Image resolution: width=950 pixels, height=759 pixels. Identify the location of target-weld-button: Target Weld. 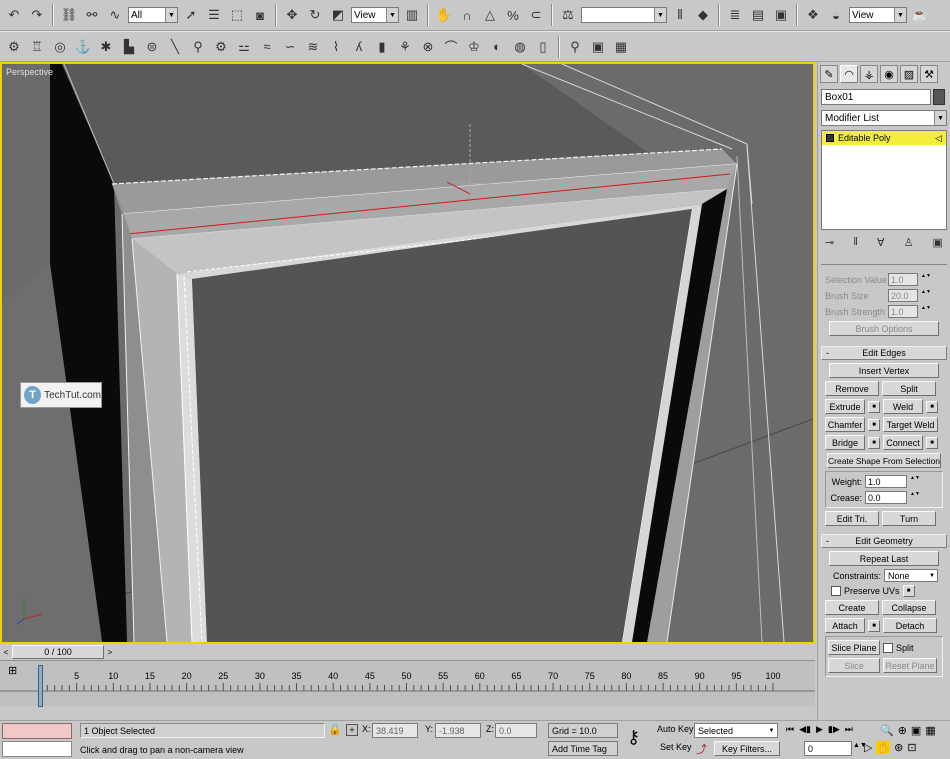
(910, 424).